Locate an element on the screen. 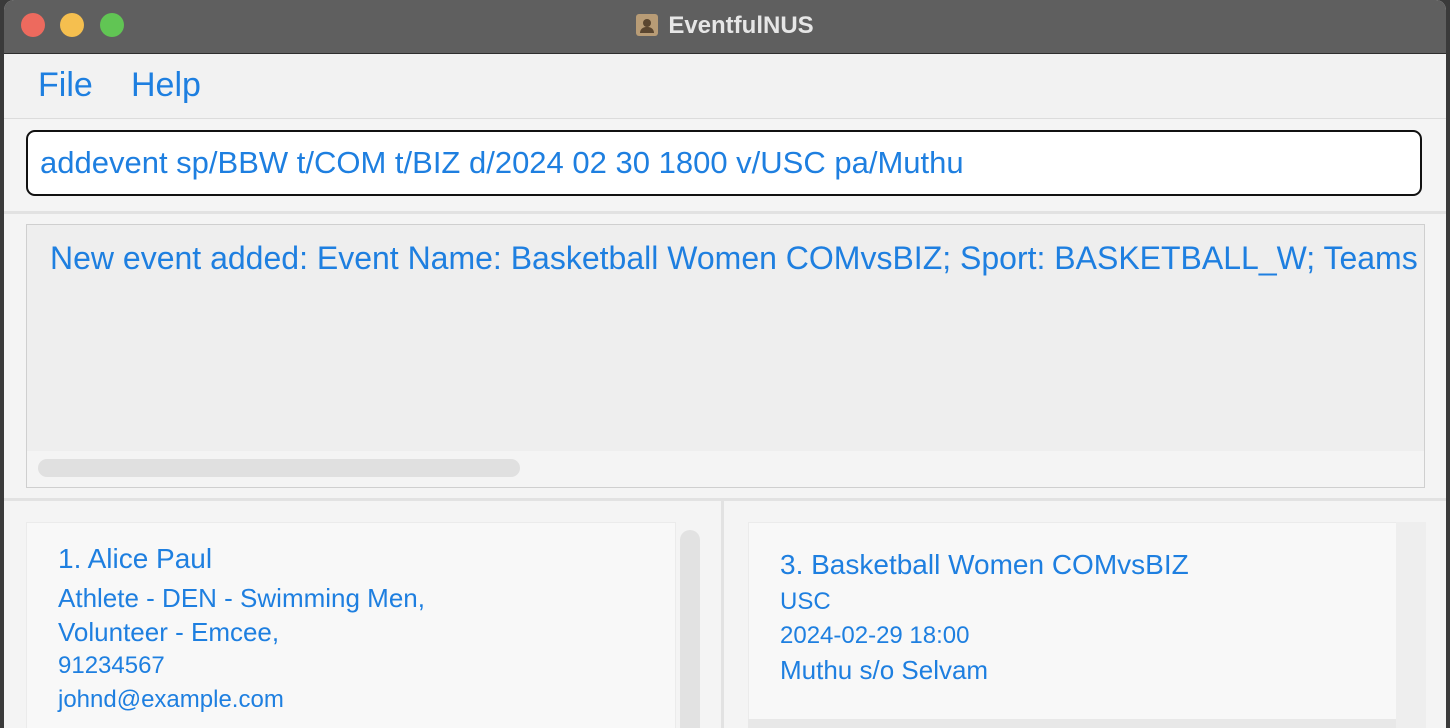  event-list-scrollbar is located at coordinates (1411, 625).